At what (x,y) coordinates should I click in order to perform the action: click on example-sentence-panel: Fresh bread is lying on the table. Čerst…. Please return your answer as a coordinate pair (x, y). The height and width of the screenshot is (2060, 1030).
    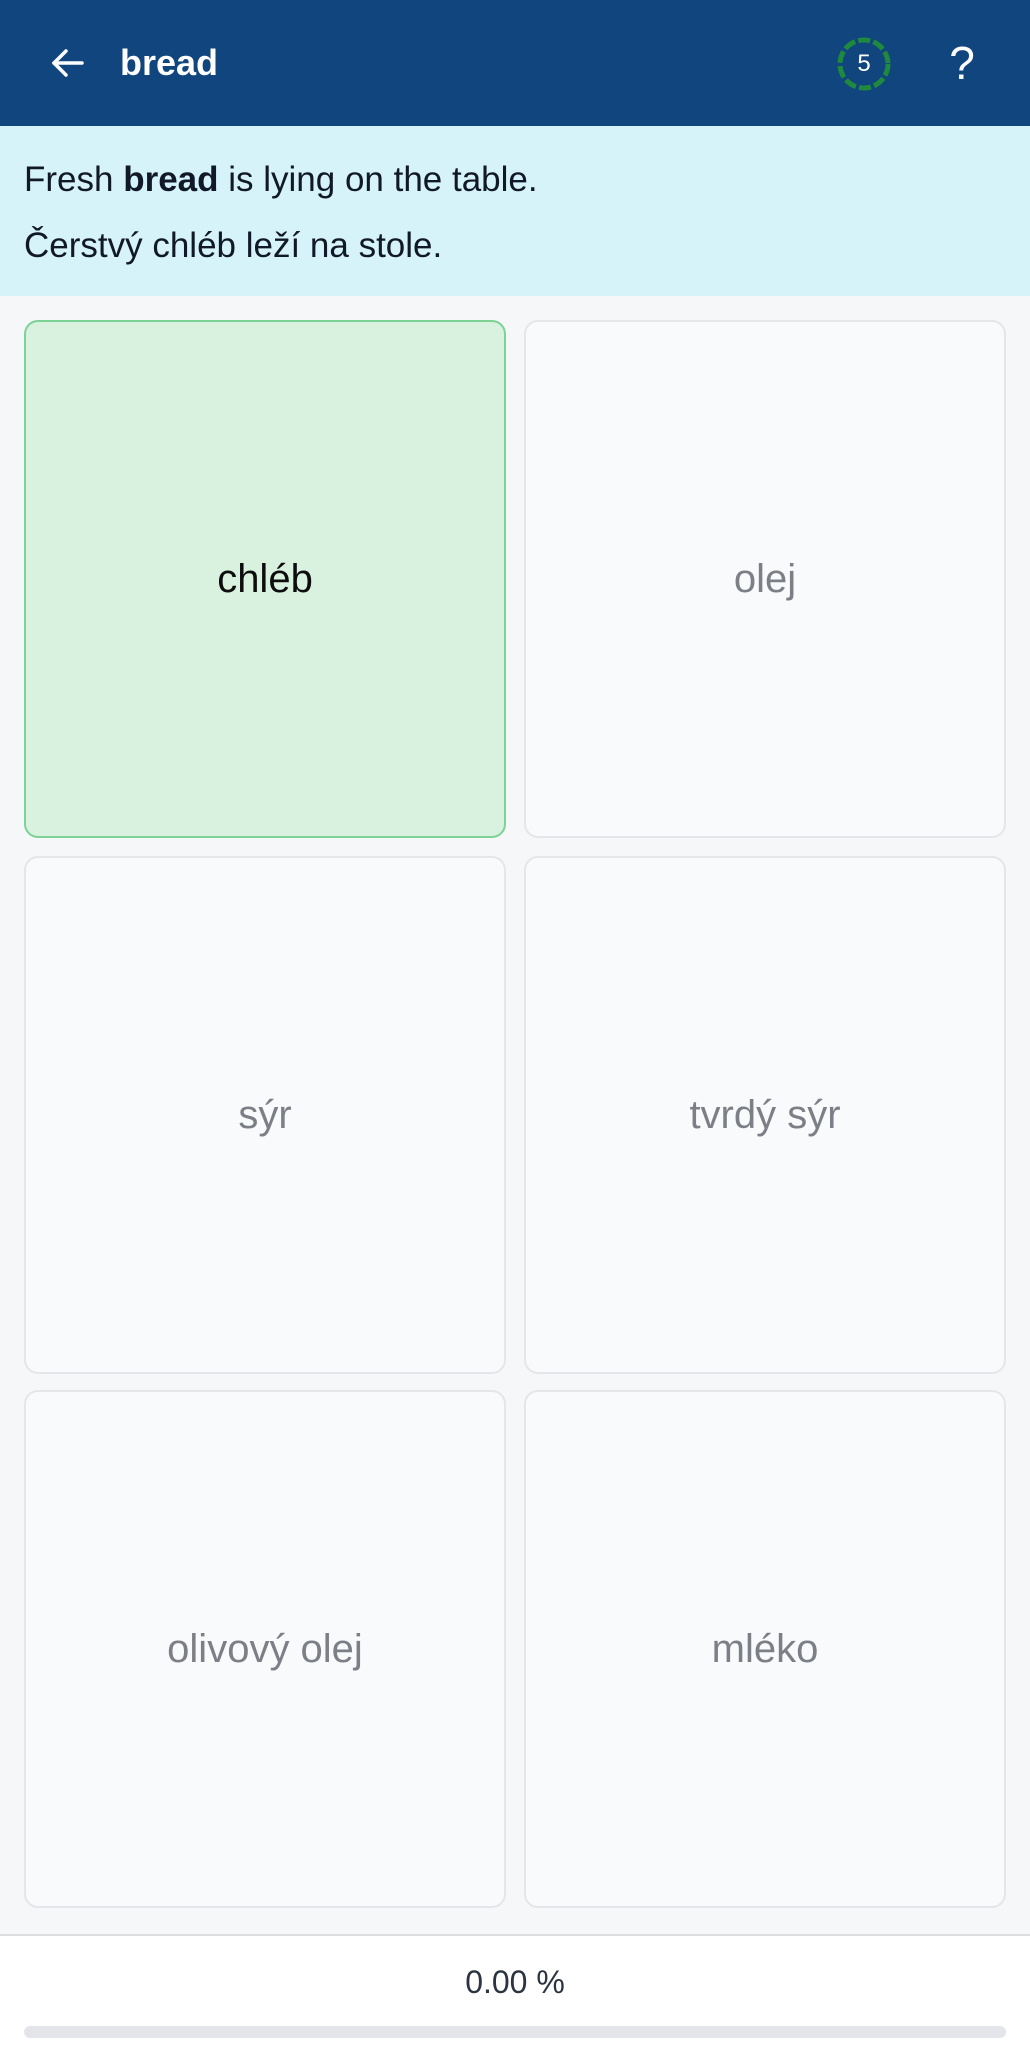
    Looking at the image, I should click on (515, 211).